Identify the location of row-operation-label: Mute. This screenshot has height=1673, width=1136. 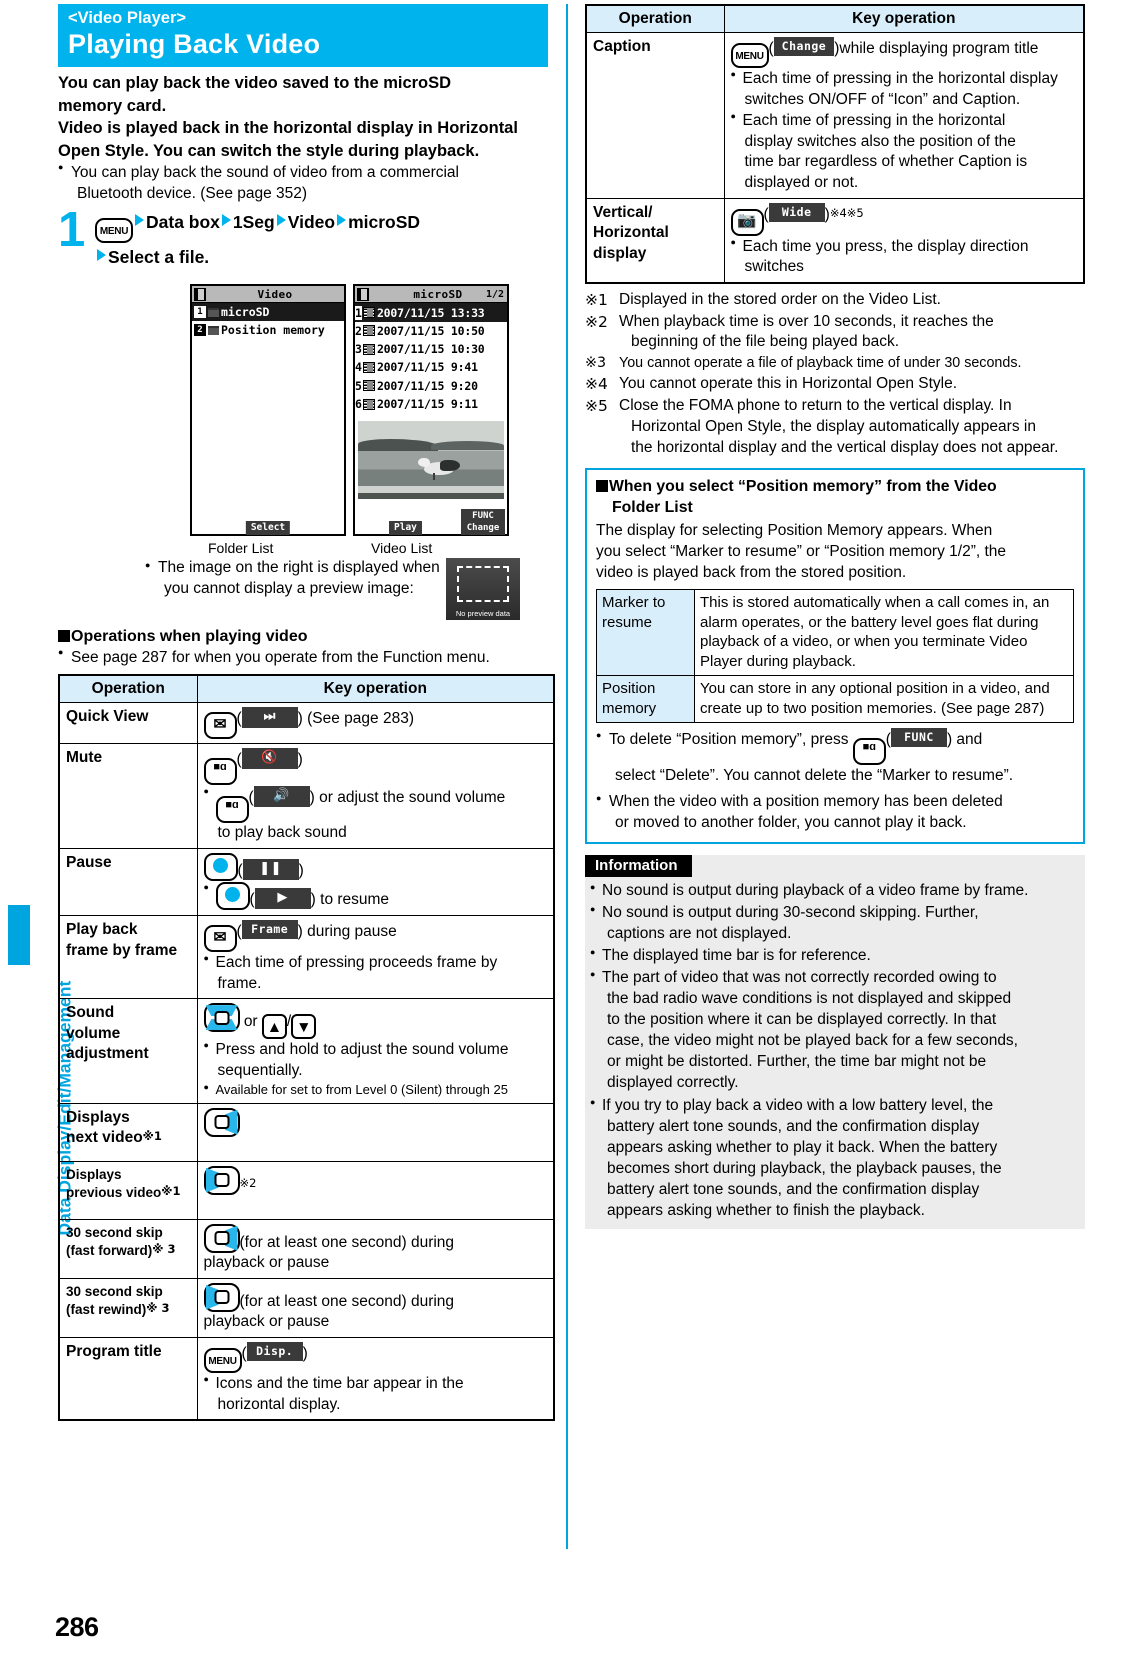
(128, 796).